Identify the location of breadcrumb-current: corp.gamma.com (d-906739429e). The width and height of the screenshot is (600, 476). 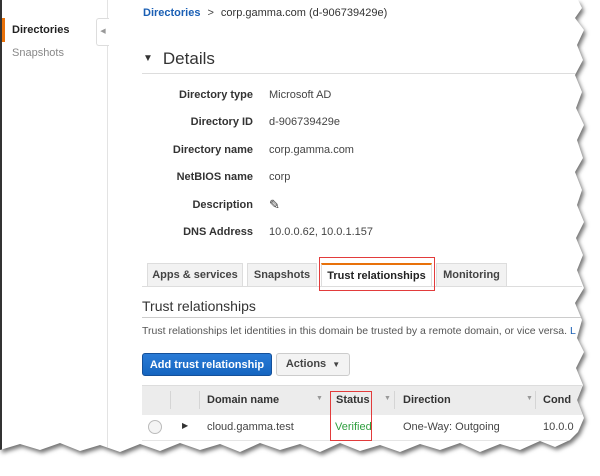
(304, 13).